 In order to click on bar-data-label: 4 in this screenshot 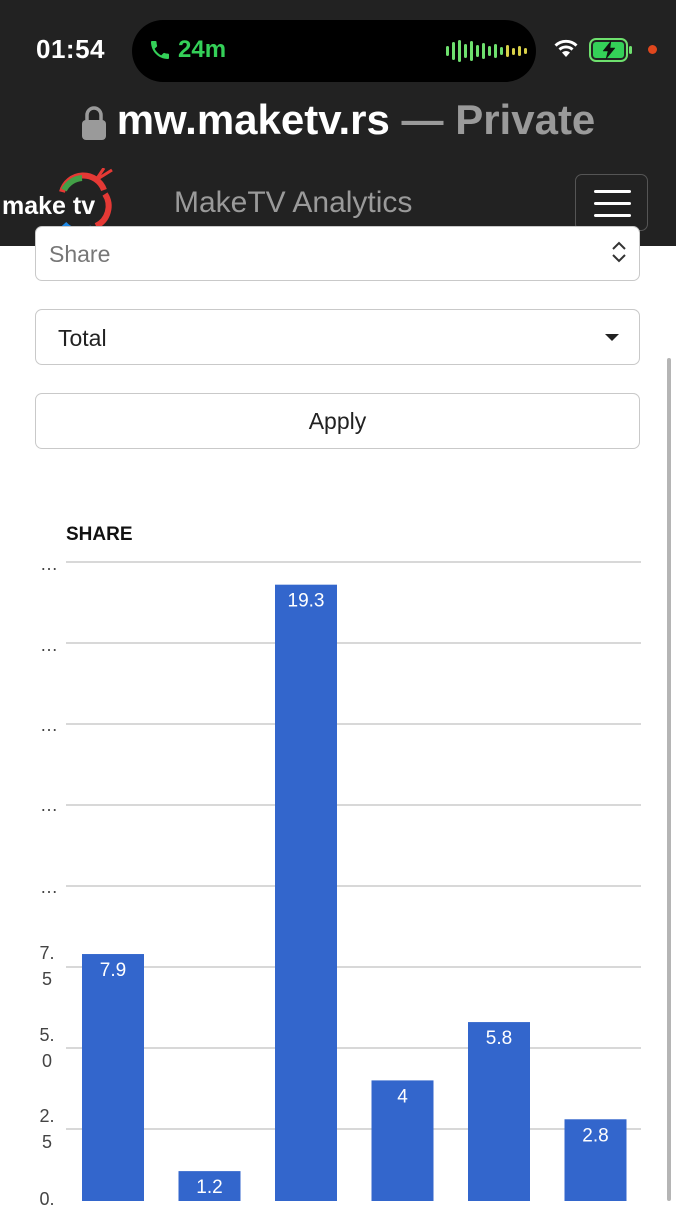, I will do `click(402, 1096)`.